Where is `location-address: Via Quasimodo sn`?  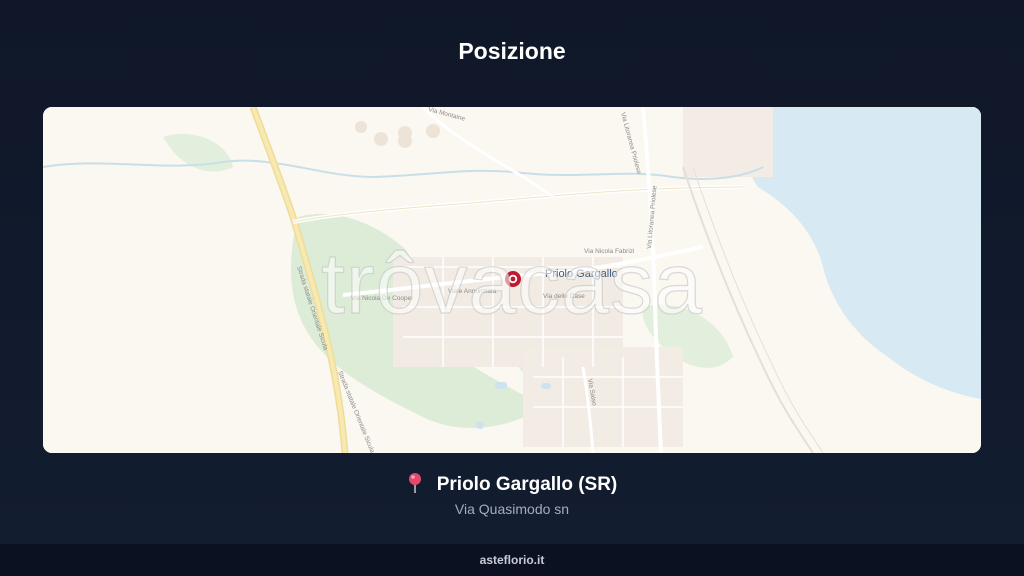 location-address: Via Quasimodo sn is located at coordinates (512, 509).